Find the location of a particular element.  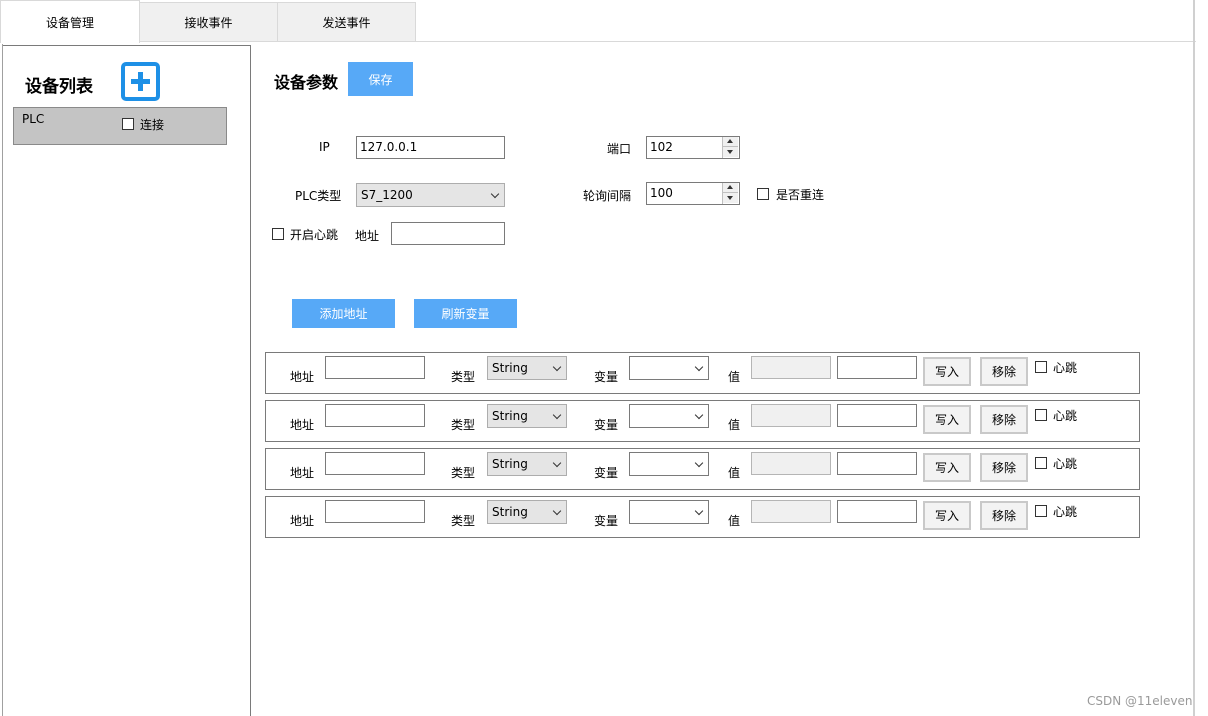

tab-device-management: 设备管理 is located at coordinates (70, 21).